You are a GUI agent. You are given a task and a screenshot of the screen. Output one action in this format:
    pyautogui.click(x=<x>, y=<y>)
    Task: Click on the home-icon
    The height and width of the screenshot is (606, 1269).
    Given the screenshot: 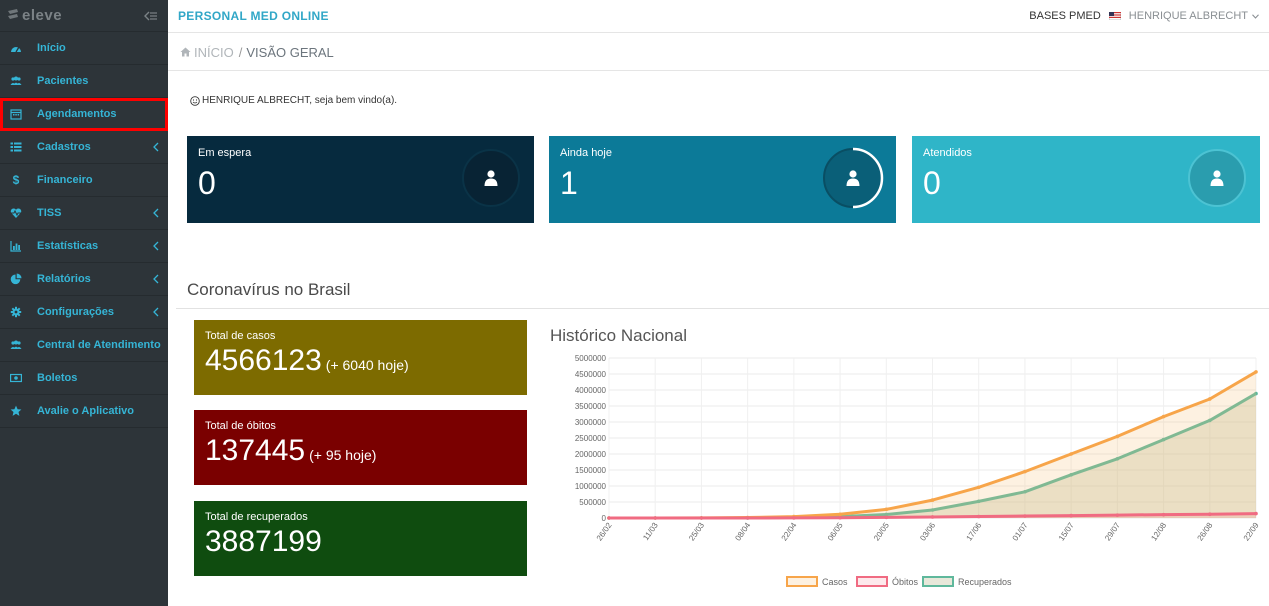 What is the action you would take?
    pyautogui.click(x=185, y=52)
    